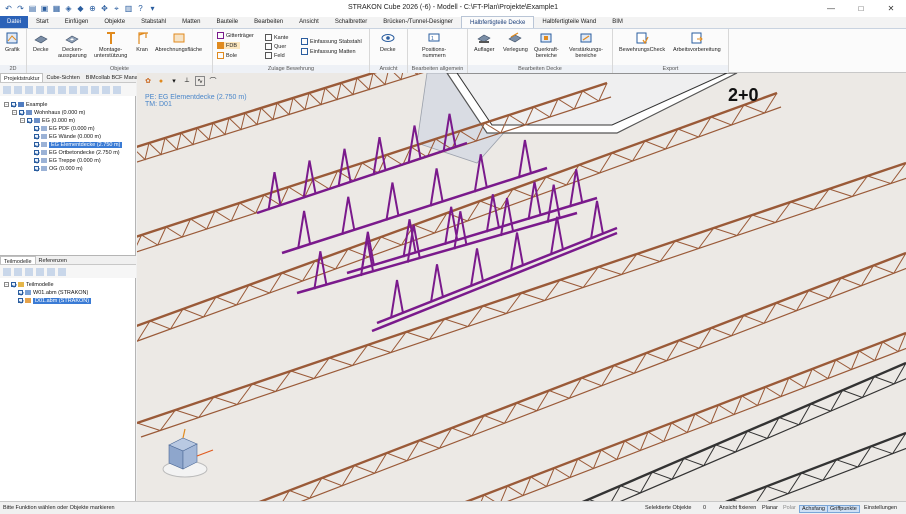  Describe the element at coordinates (80, 8) in the screenshot. I see `cube-icon: ◆` at that location.